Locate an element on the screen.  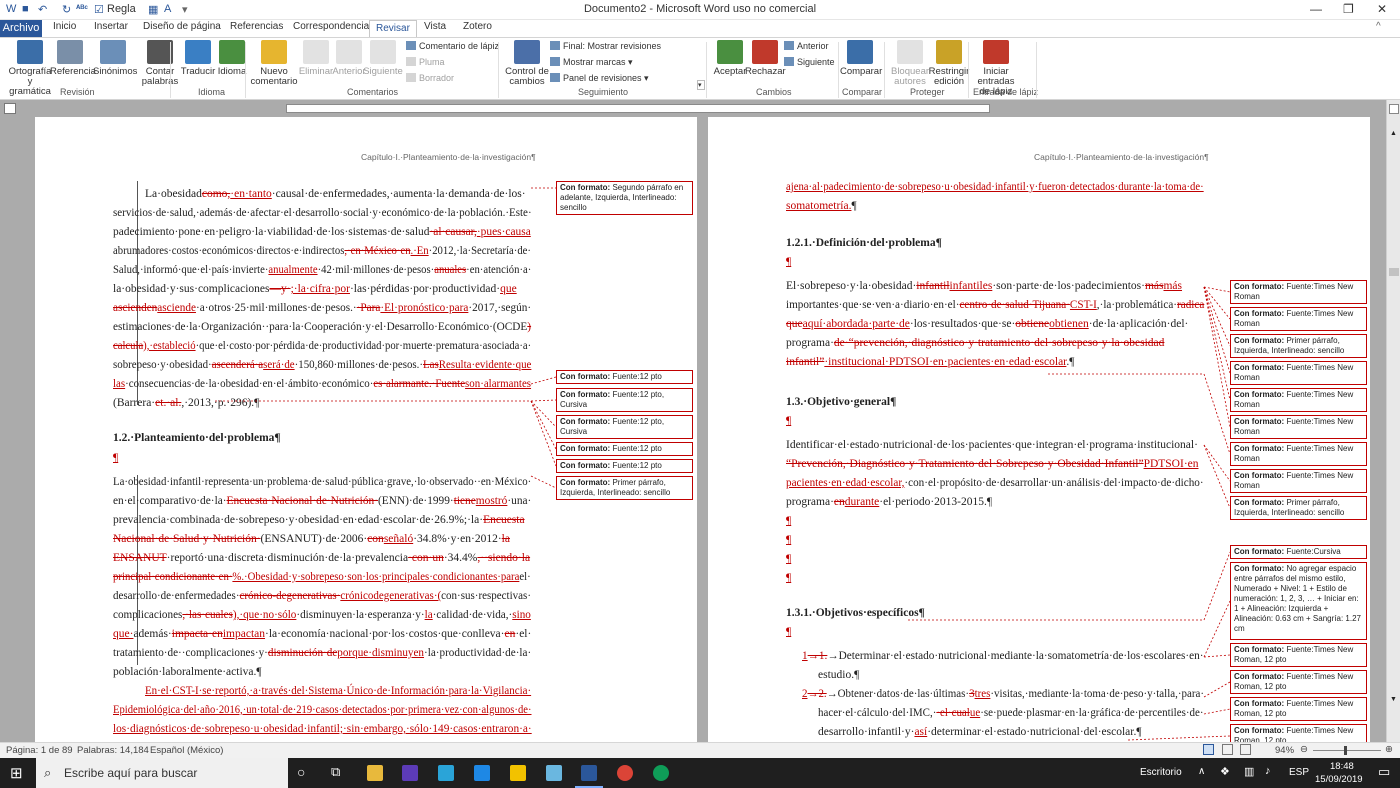
onenote-icon is located at coordinates (410, 773).